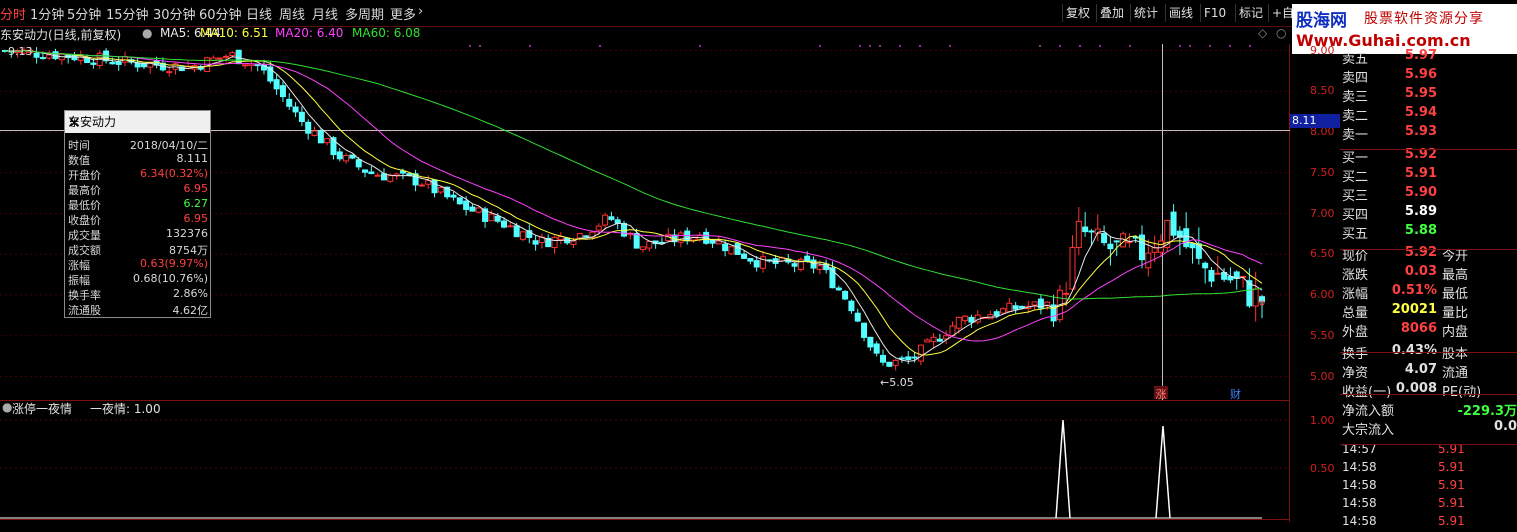 This screenshot has height=532, width=1517. I want to click on popup-row-key: 成交量, so click(84, 235).